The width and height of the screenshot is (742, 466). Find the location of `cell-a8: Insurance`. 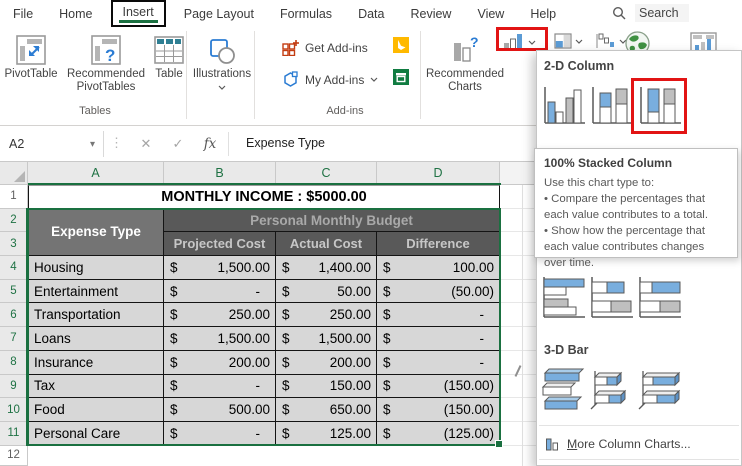

cell-a8: Insurance is located at coordinates (96, 362).